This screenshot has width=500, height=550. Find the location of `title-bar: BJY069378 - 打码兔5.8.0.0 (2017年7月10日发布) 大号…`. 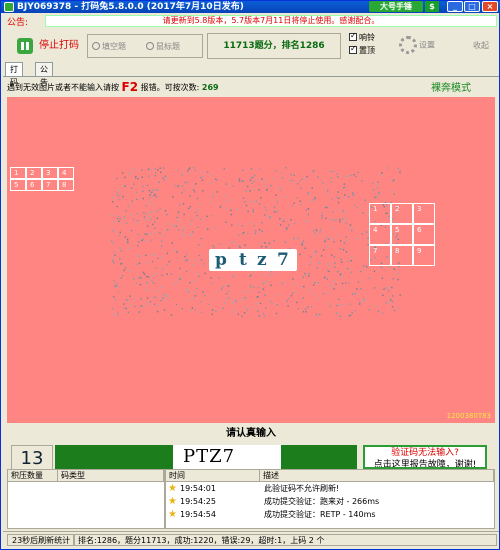

title-bar: BJY069378 - 打码兔5.8.0.0 (2017年7月10日发布) 大号… is located at coordinates (250, 7).